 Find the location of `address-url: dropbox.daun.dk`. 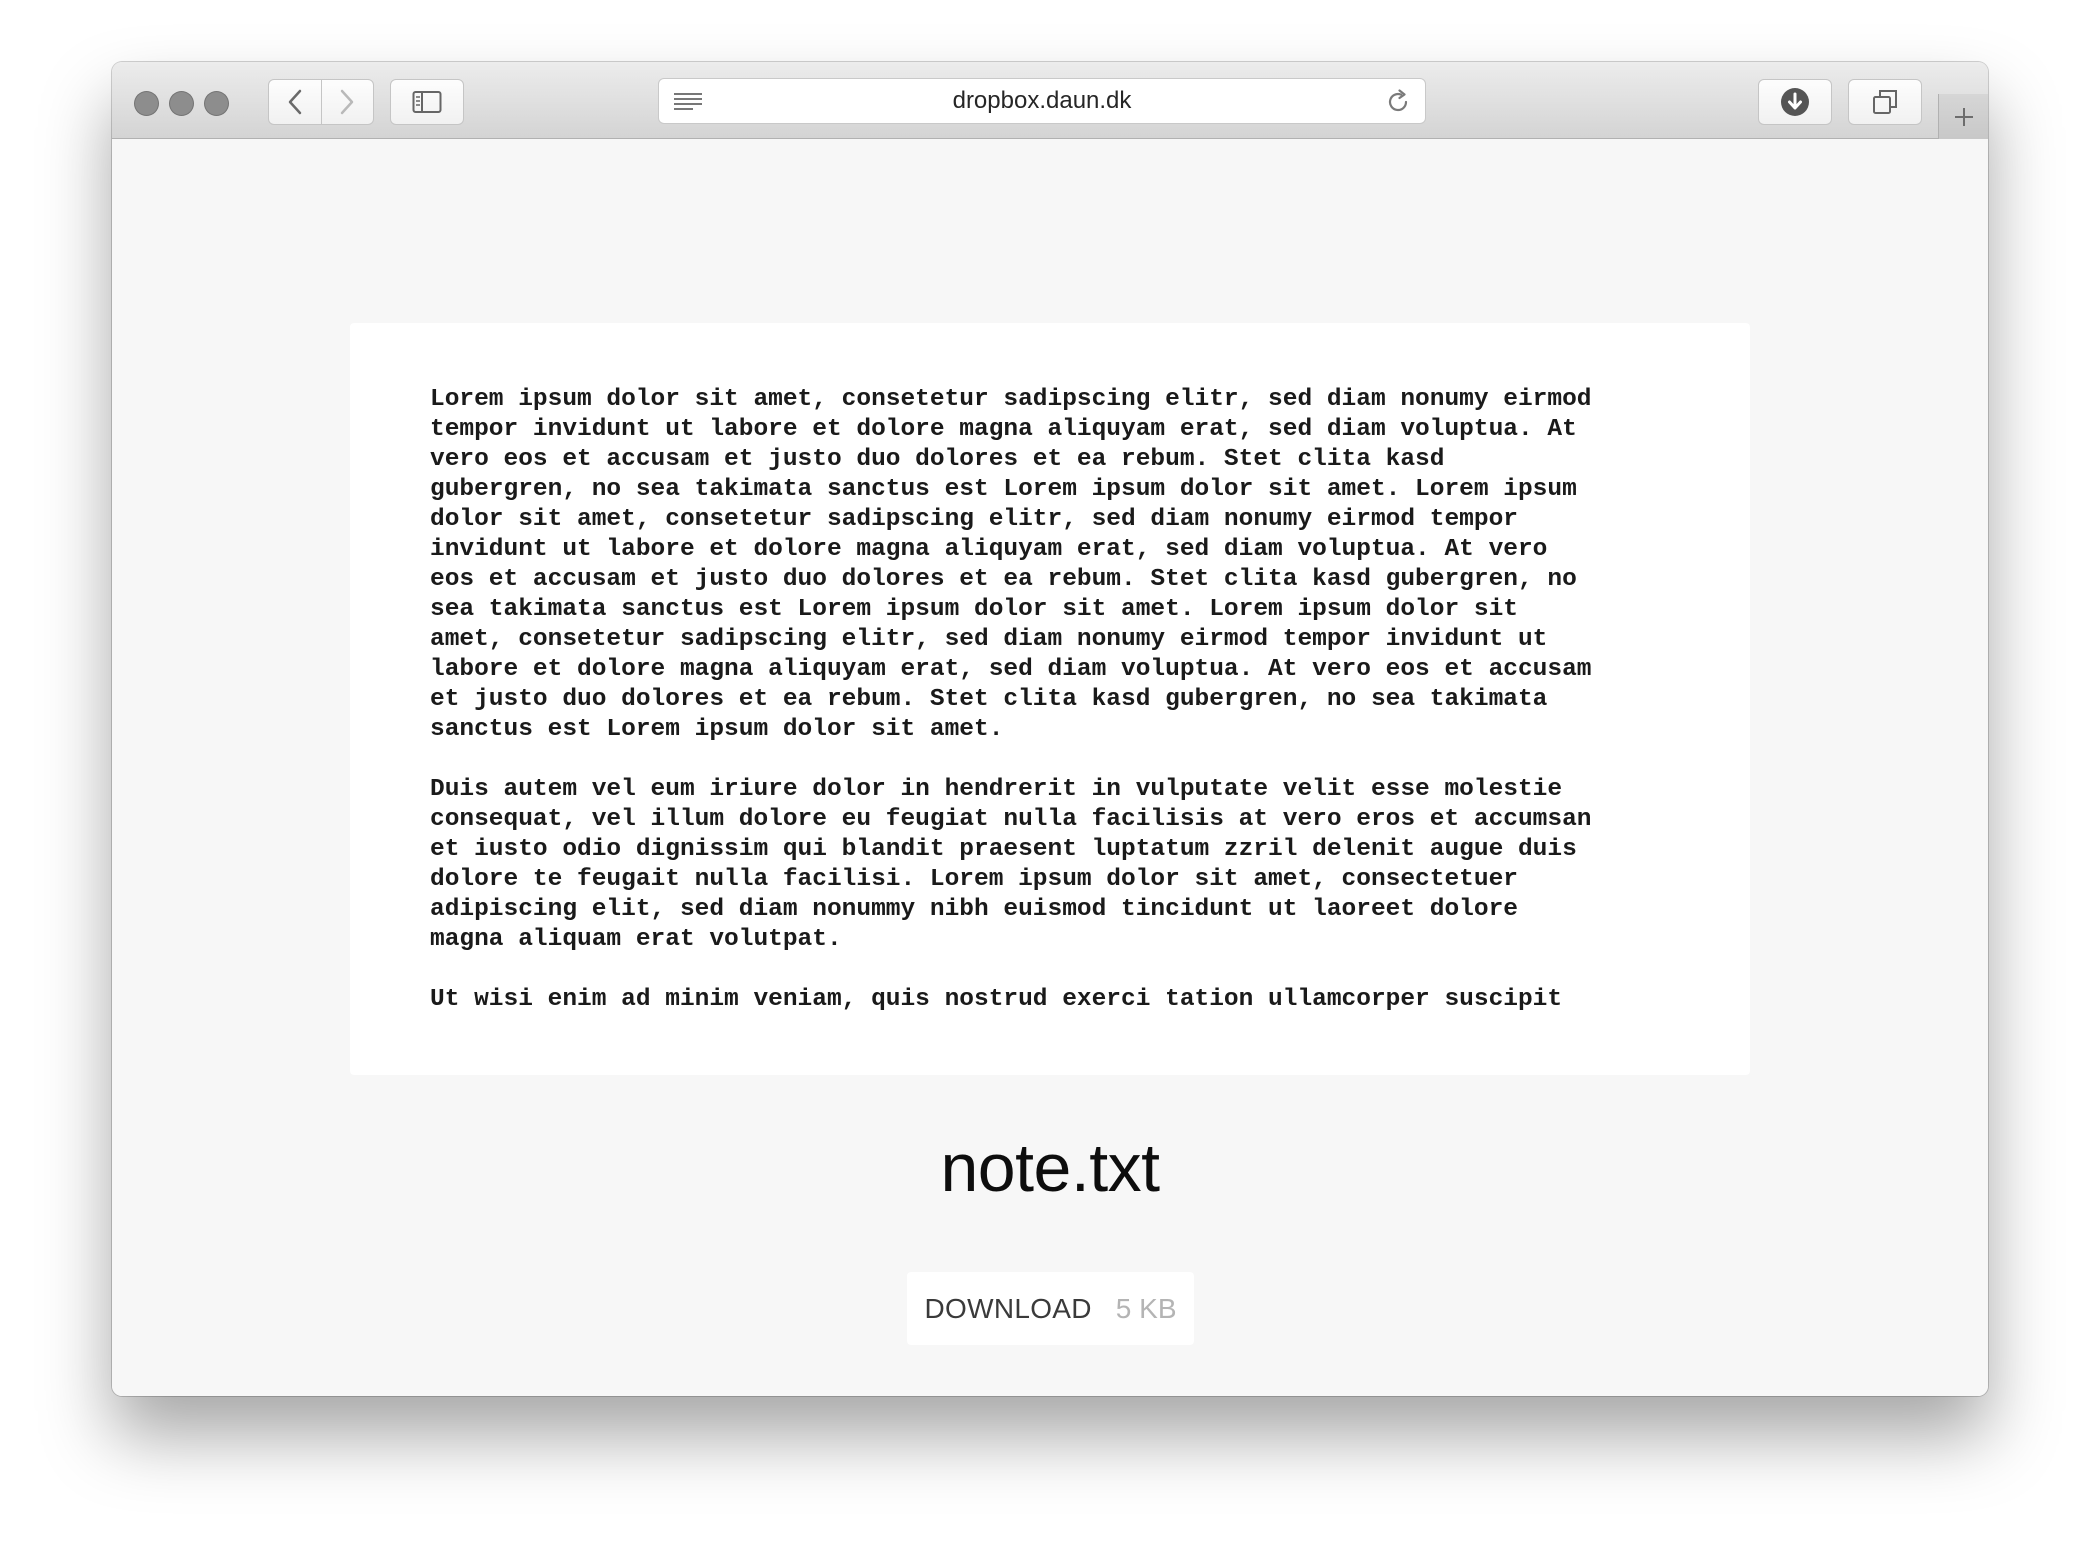

address-url: dropbox.daun.dk is located at coordinates (1042, 101).